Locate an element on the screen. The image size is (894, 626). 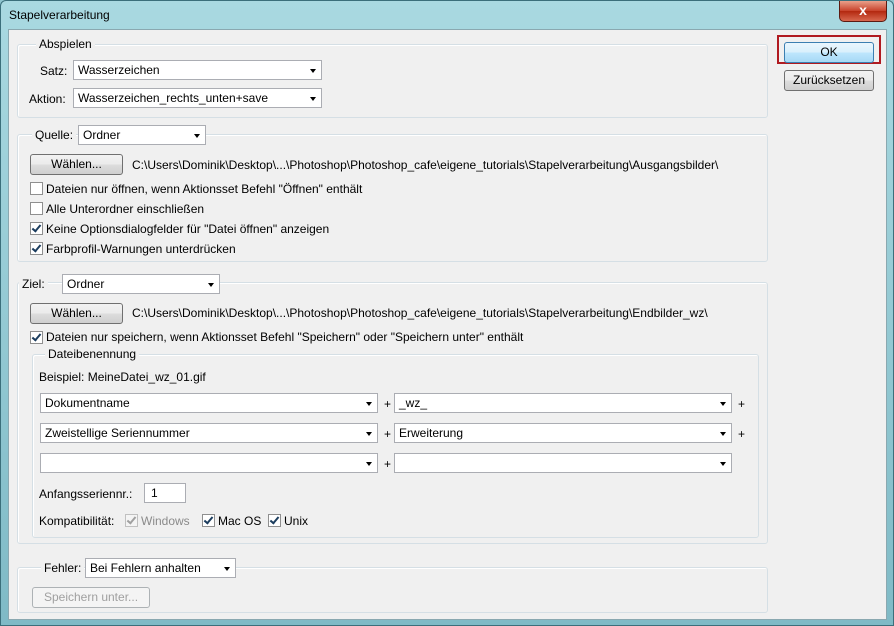
save-only-checkbox is located at coordinates (36, 337).